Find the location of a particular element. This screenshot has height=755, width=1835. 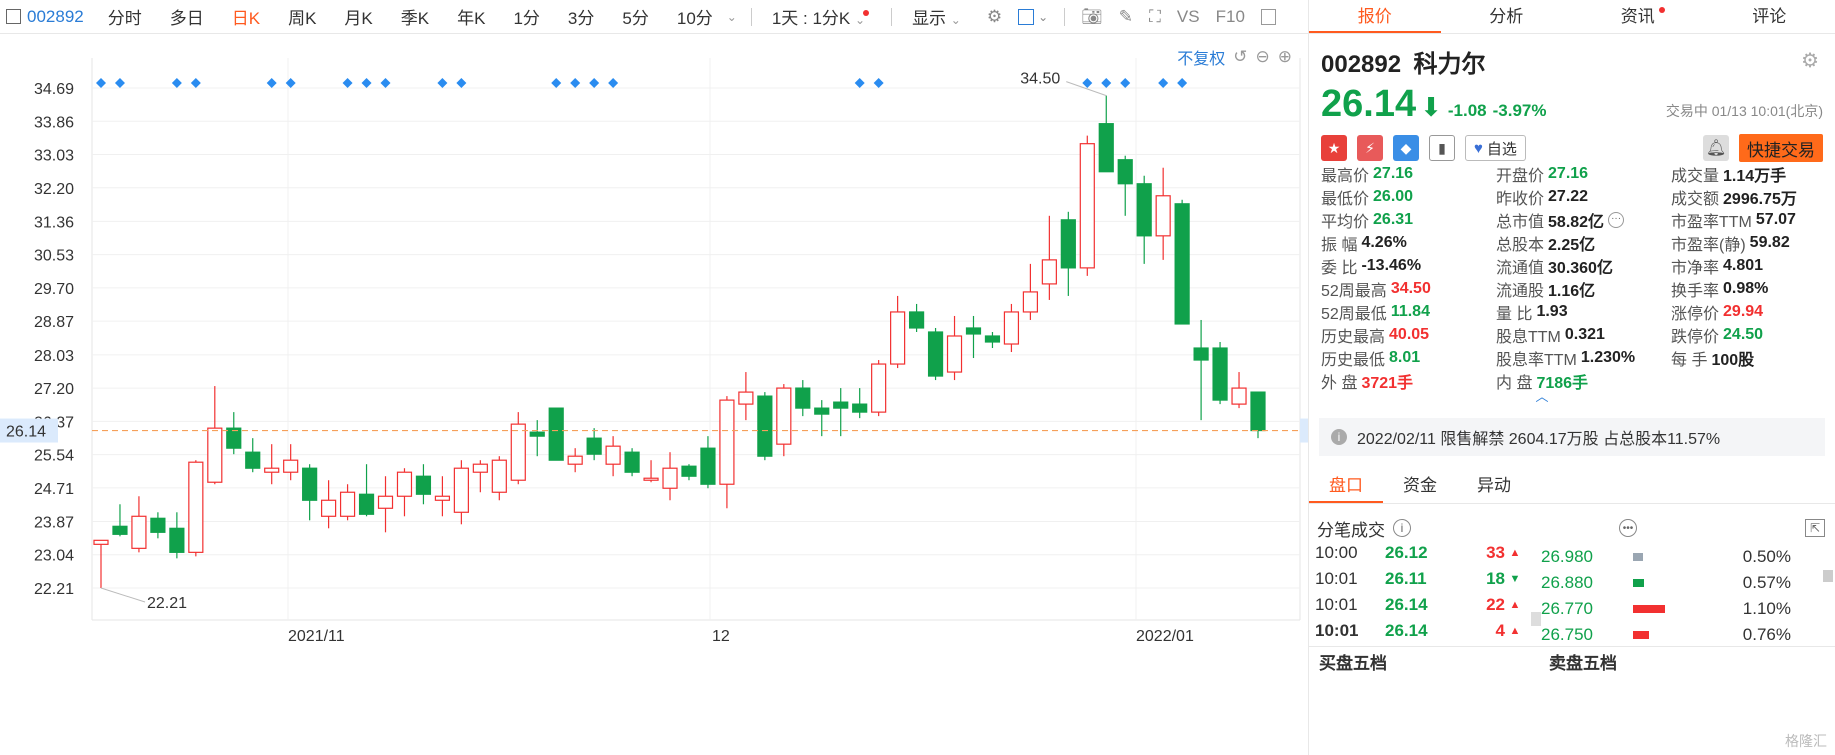

bookmark-icon: ▮ is located at coordinates (1442, 148).